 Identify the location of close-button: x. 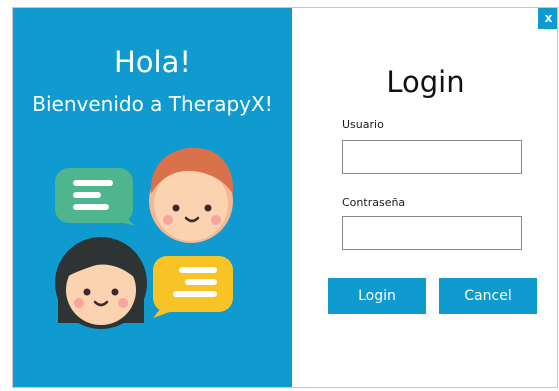
(547, 18).